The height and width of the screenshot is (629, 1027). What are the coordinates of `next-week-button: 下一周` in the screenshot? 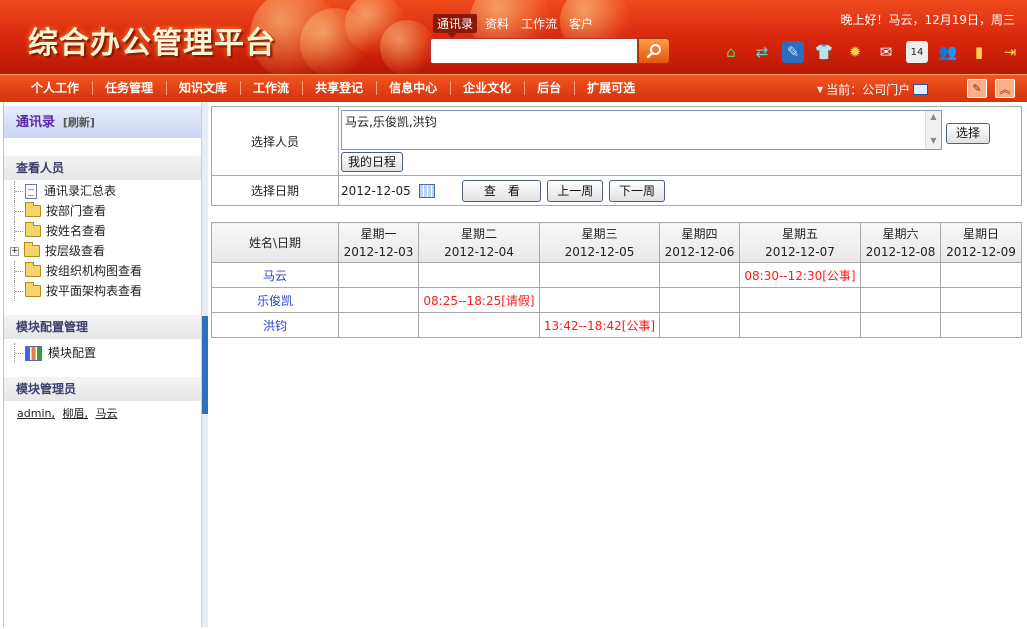 It's located at (637, 190).